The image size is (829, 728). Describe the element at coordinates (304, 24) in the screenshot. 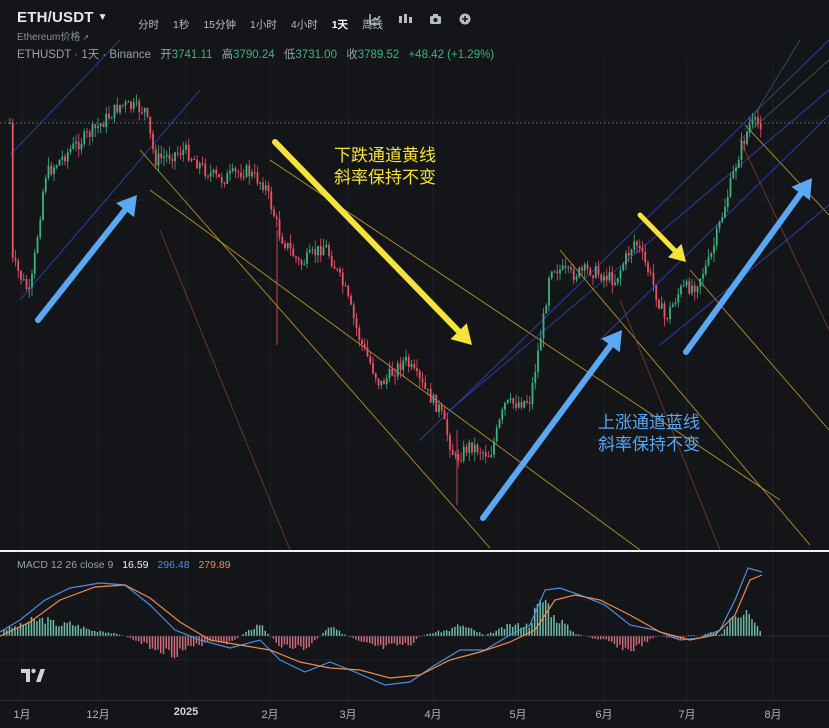

I see `interval-tab-4: 4小时` at that location.